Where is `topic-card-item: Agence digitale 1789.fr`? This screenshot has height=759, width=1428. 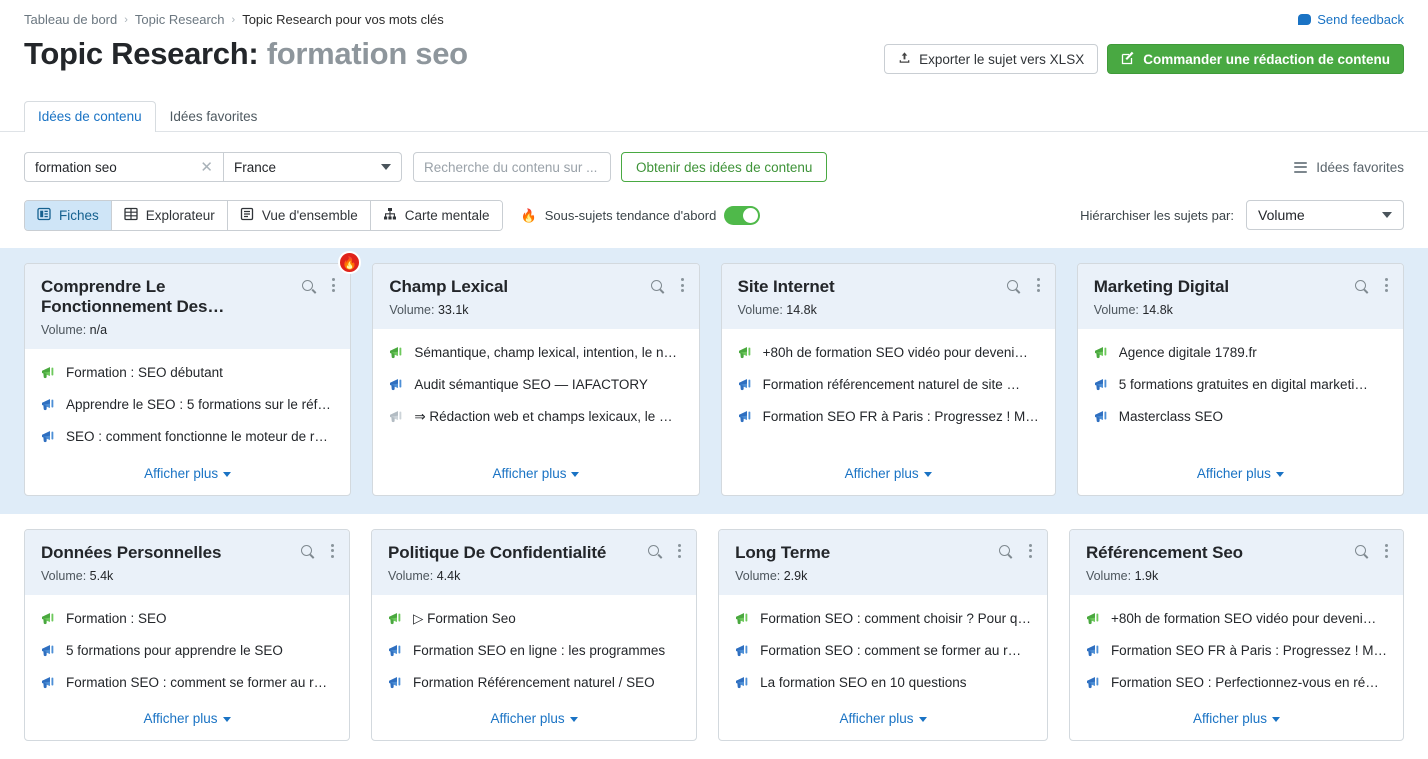 topic-card-item: Agence digitale 1789.fr is located at coordinates (1240, 354).